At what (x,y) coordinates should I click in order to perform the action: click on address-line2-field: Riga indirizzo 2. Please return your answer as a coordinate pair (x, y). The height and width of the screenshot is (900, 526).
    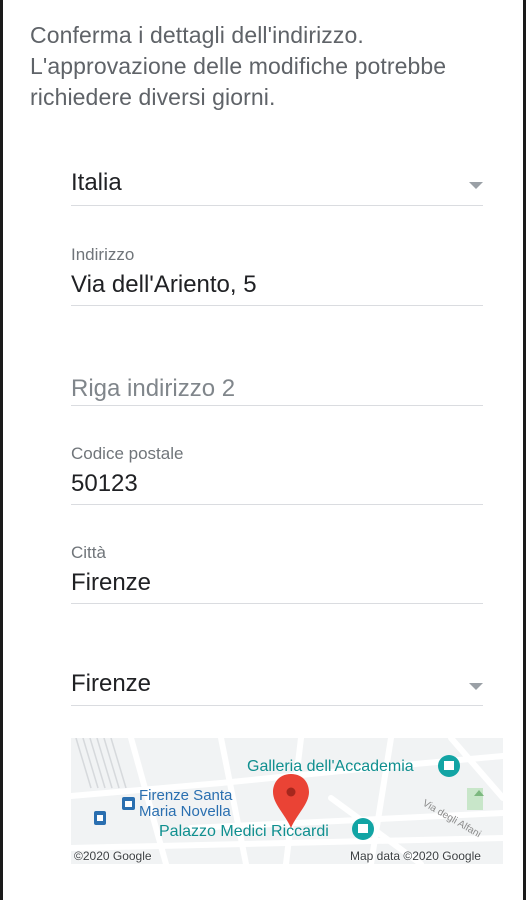
    Looking at the image, I should click on (277, 385).